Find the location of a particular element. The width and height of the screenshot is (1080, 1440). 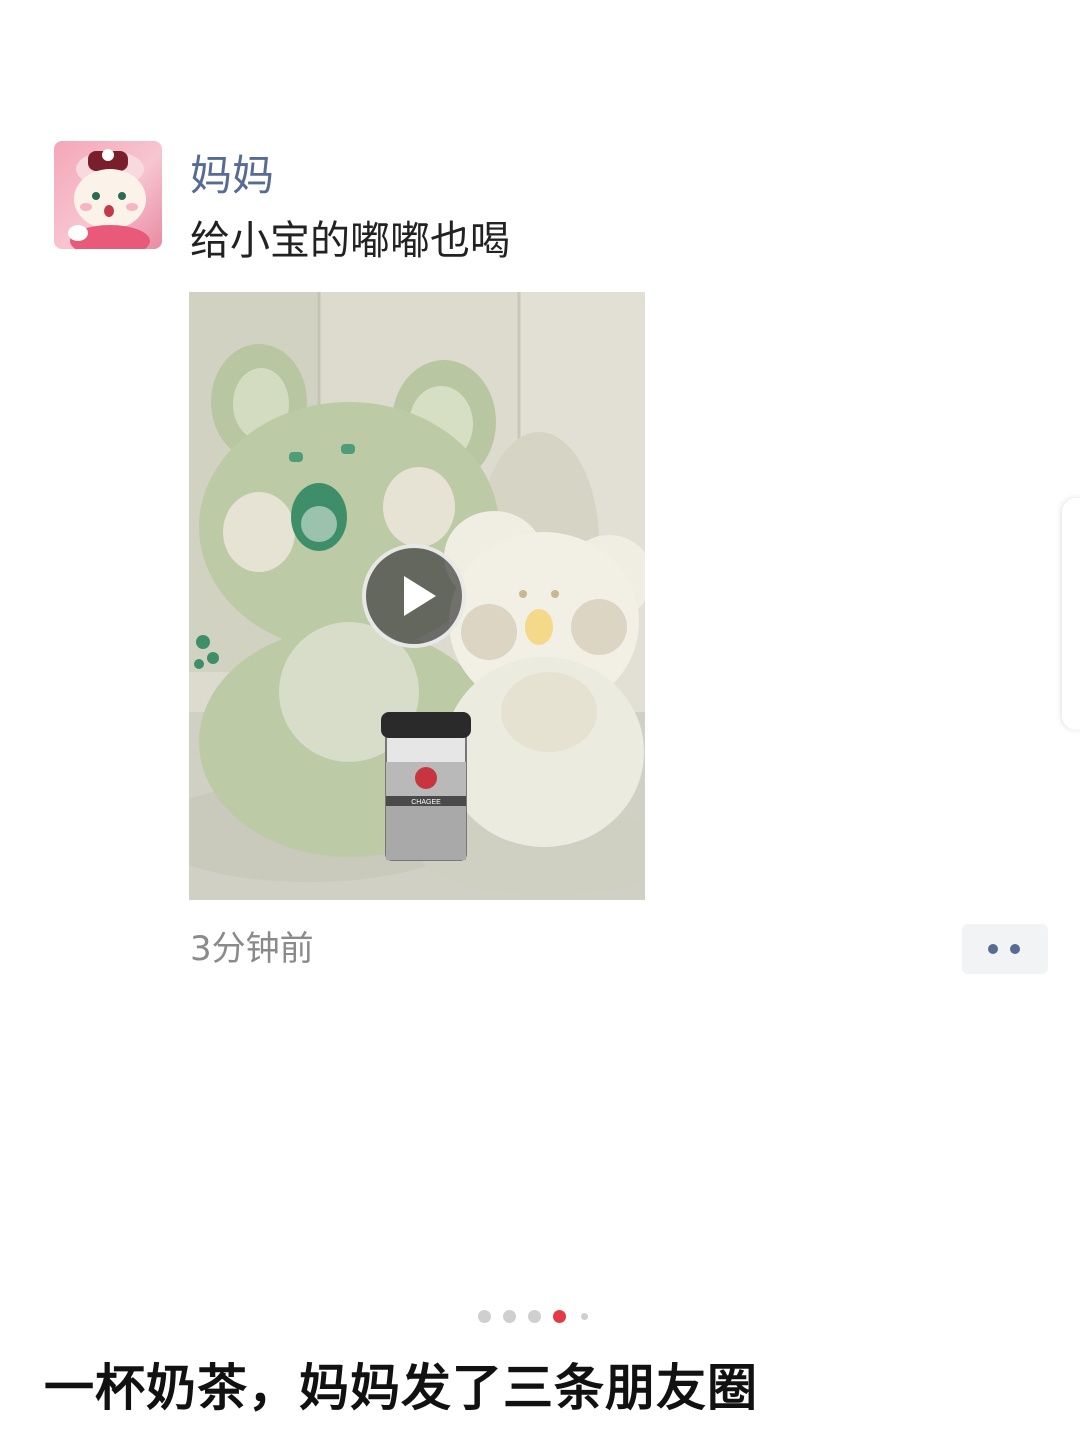

play-button is located at coordinates (414, 596).